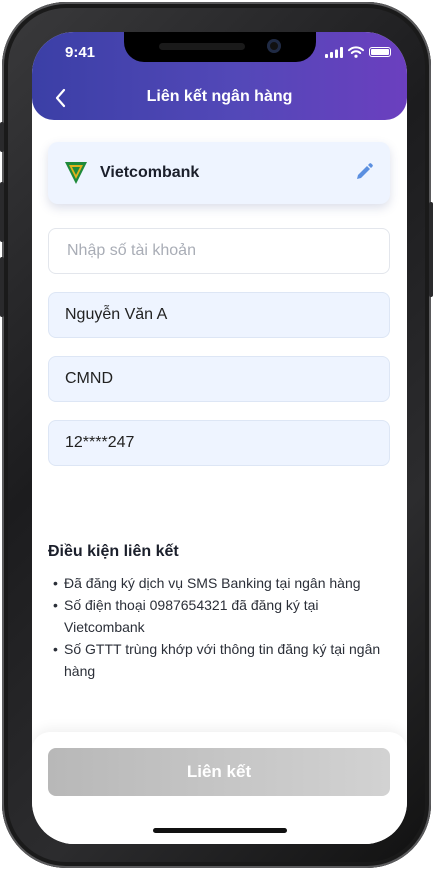 The height and width of the screenshot is (872, 435). What do you see at coordinates (76, 173) in the screenshot?
I see `vietcombank-logo-icon` at bounding box center [76, 173].